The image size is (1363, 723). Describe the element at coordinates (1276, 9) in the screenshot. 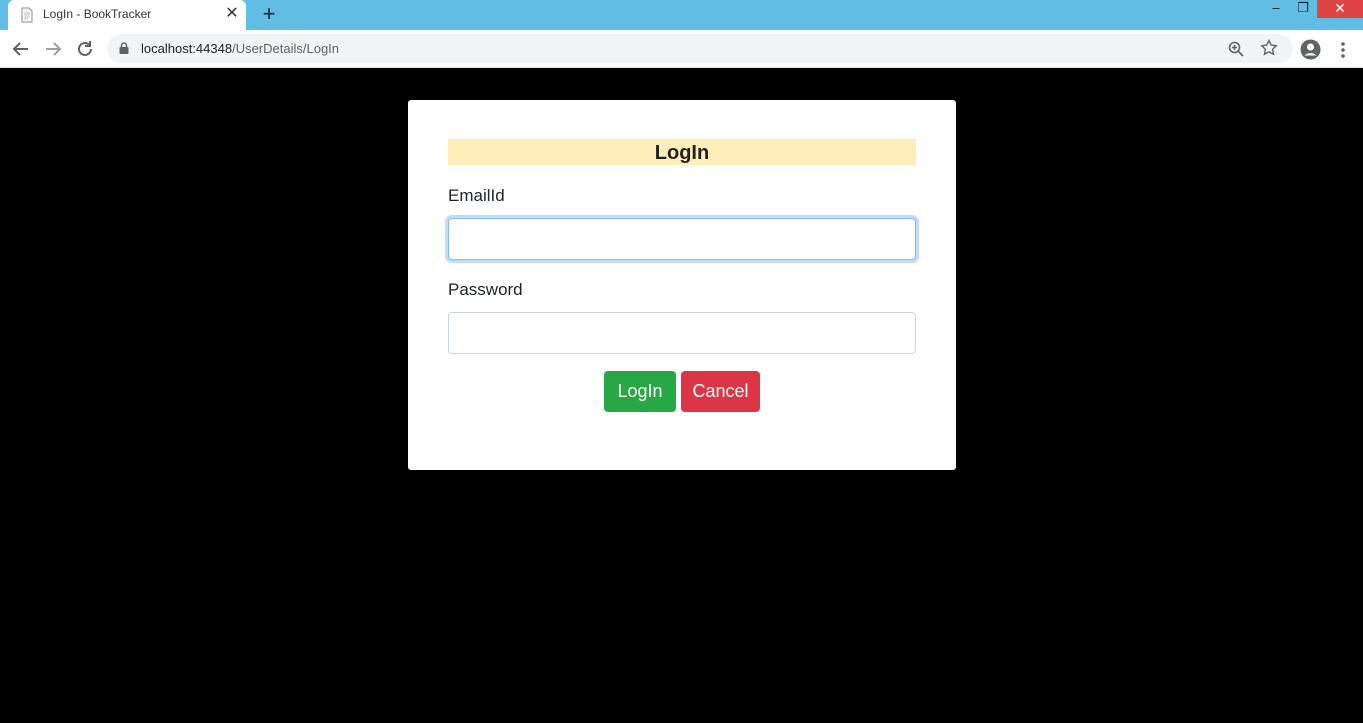

I see `minimize-button: –` at that location.